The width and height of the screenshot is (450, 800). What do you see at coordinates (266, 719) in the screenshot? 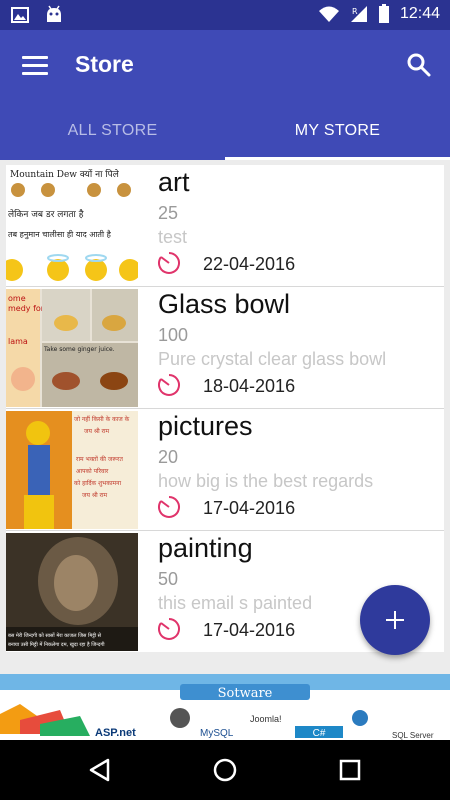
I see `banner-label: Joomla!` at bounding box center [266, 719].